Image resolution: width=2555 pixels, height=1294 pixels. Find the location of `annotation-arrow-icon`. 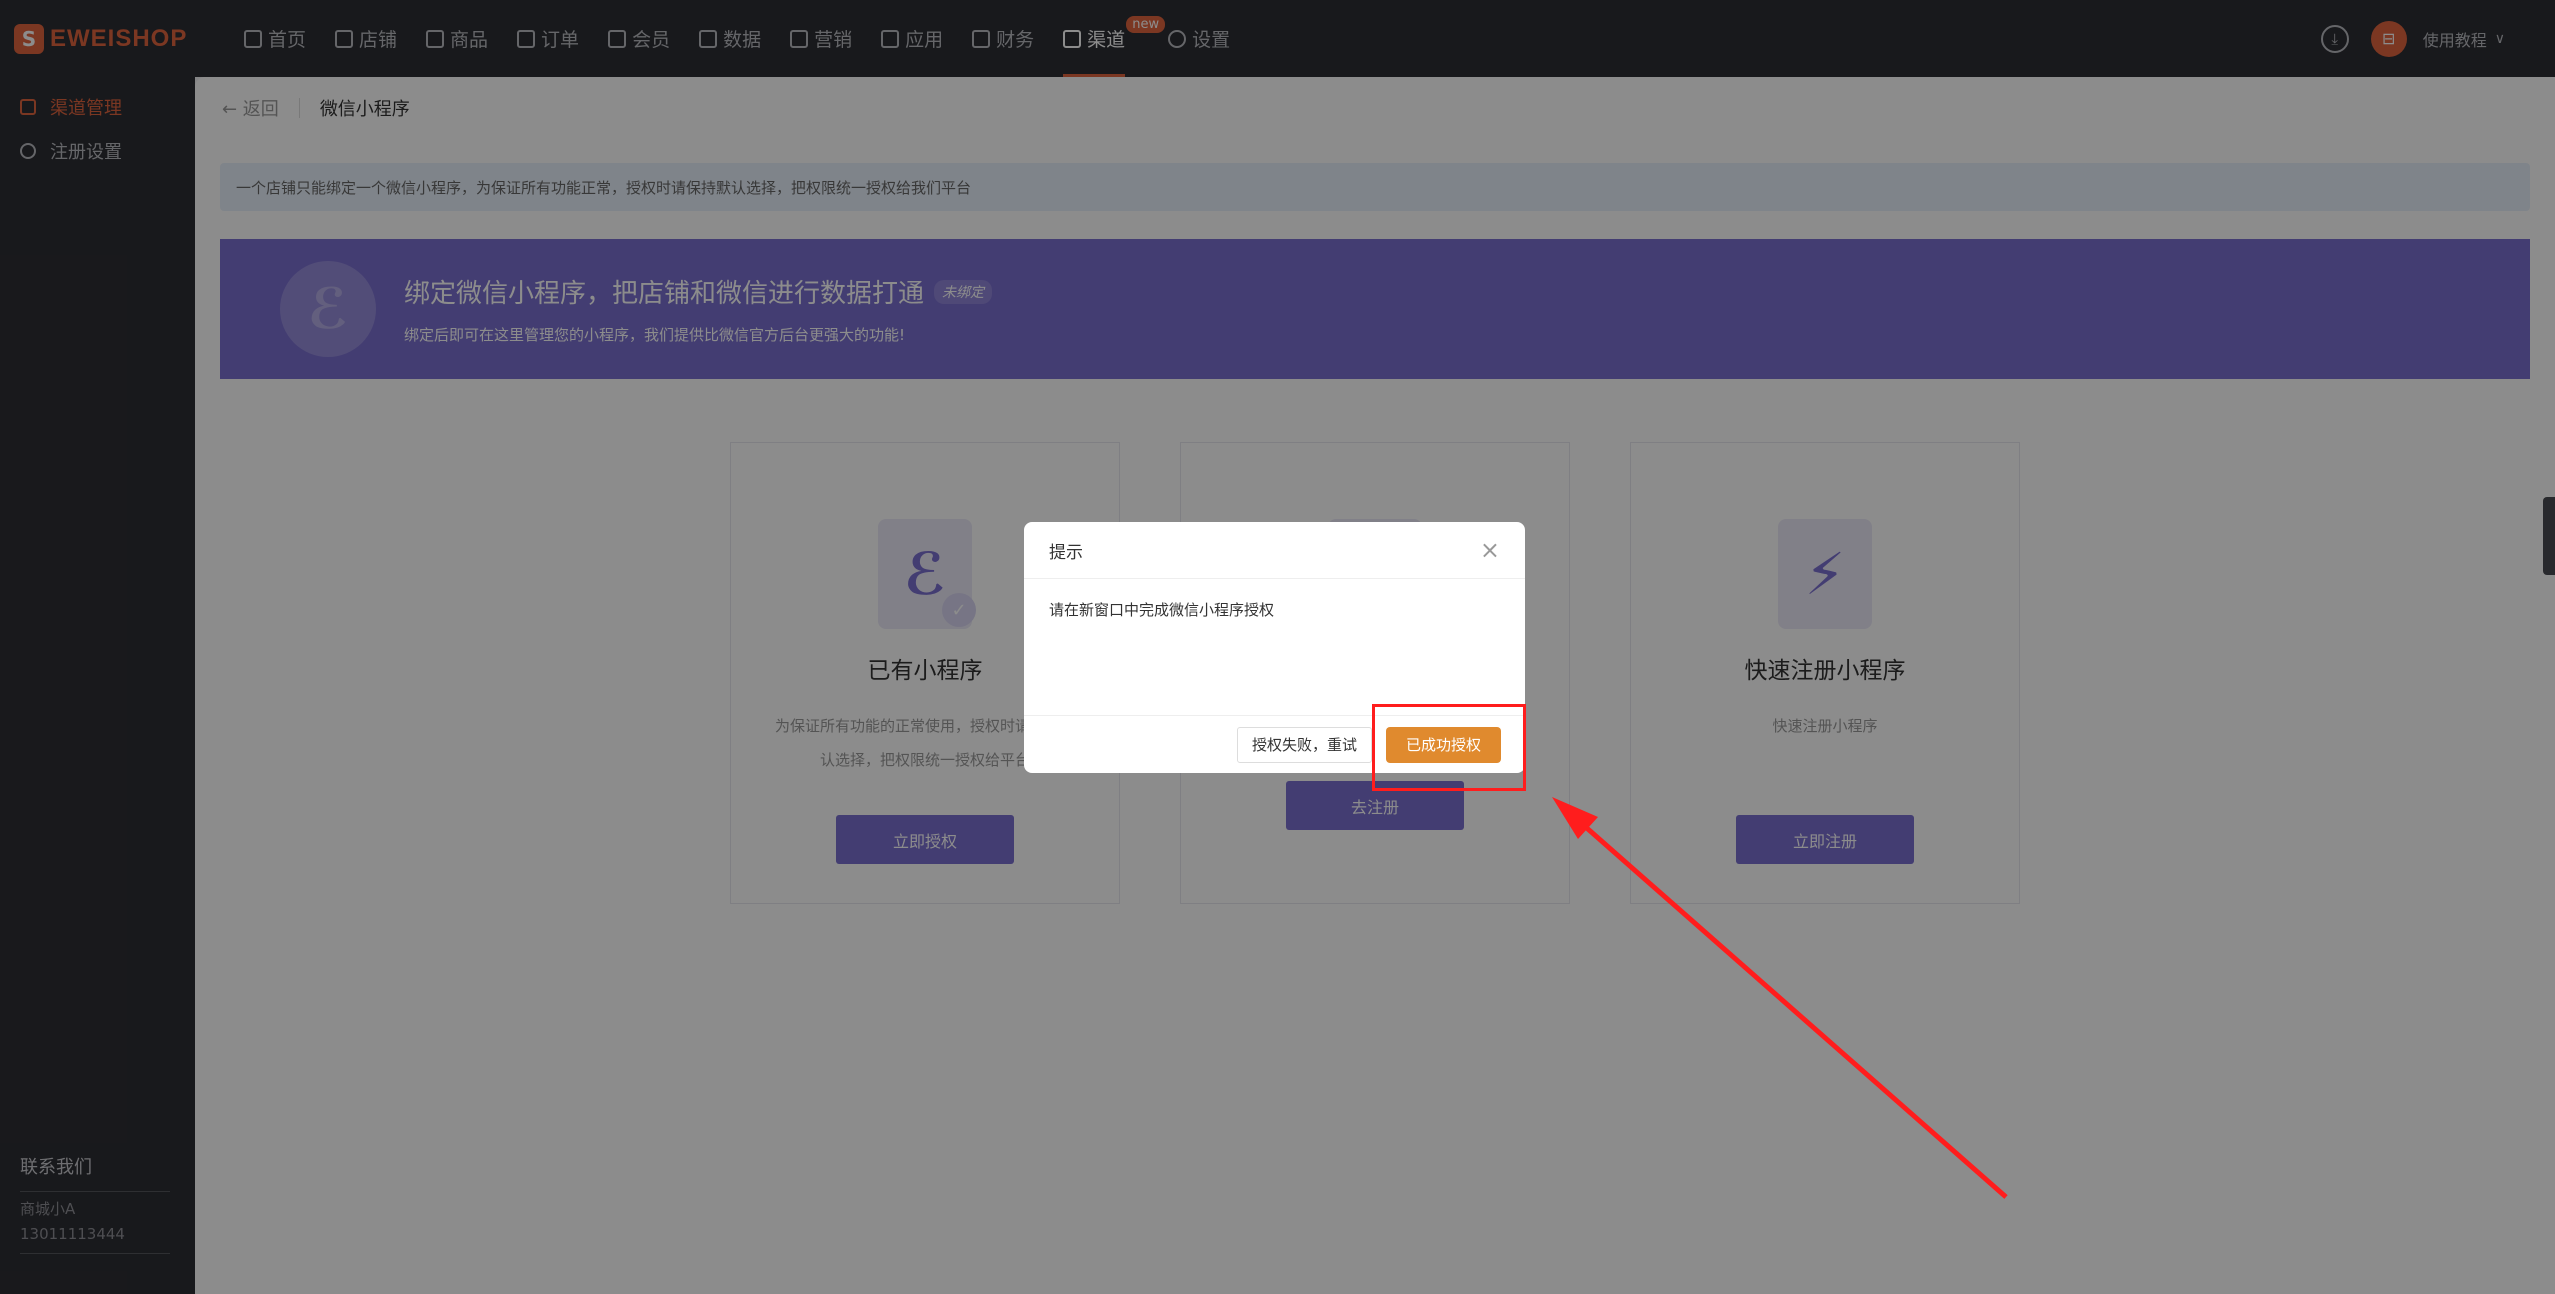

annotation-arrow-icon is located at coordinates (1780, 998).